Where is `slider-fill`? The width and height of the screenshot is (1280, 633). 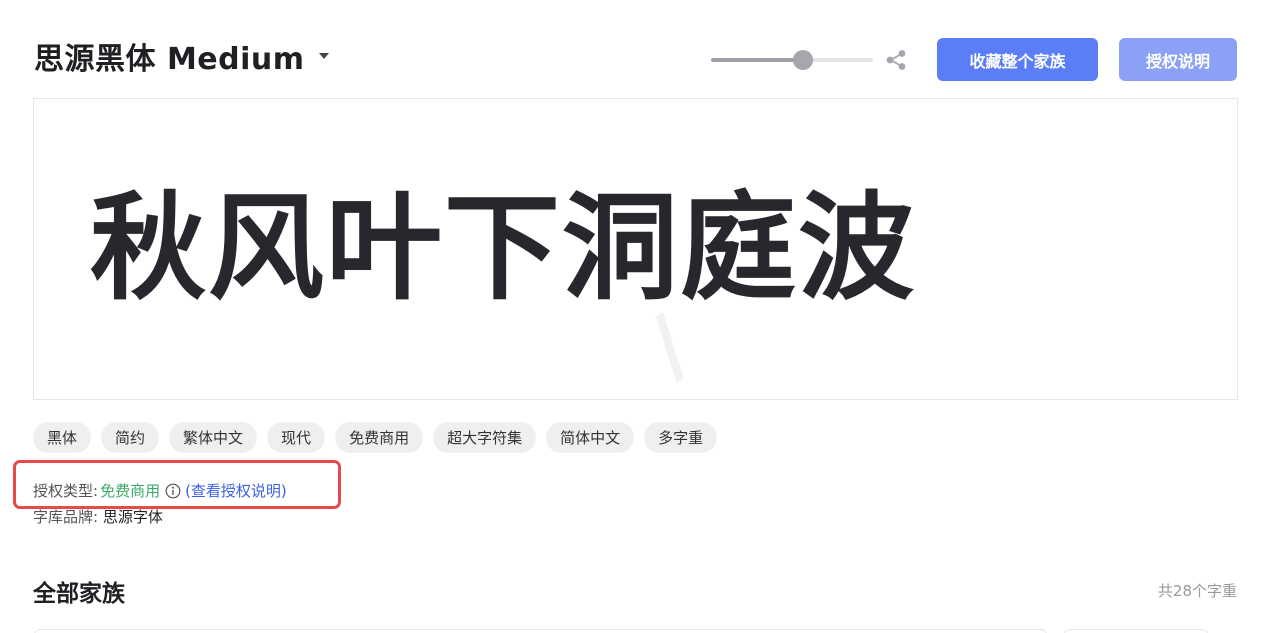
slider-fill is located at coordinates (757, 60).